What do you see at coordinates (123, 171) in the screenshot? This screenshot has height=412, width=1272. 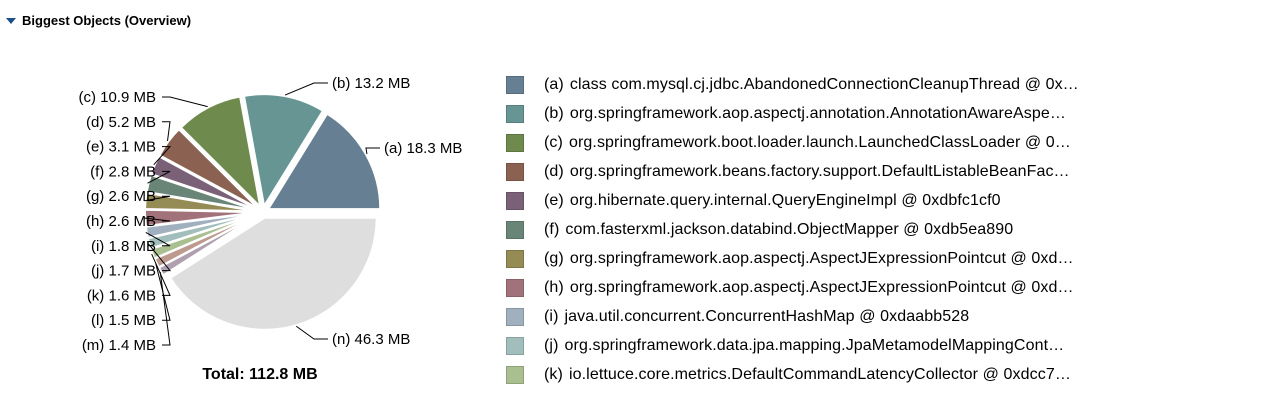 I see `slice-label-f: (f) 2.8 MB` at bounding box center [123, 171].